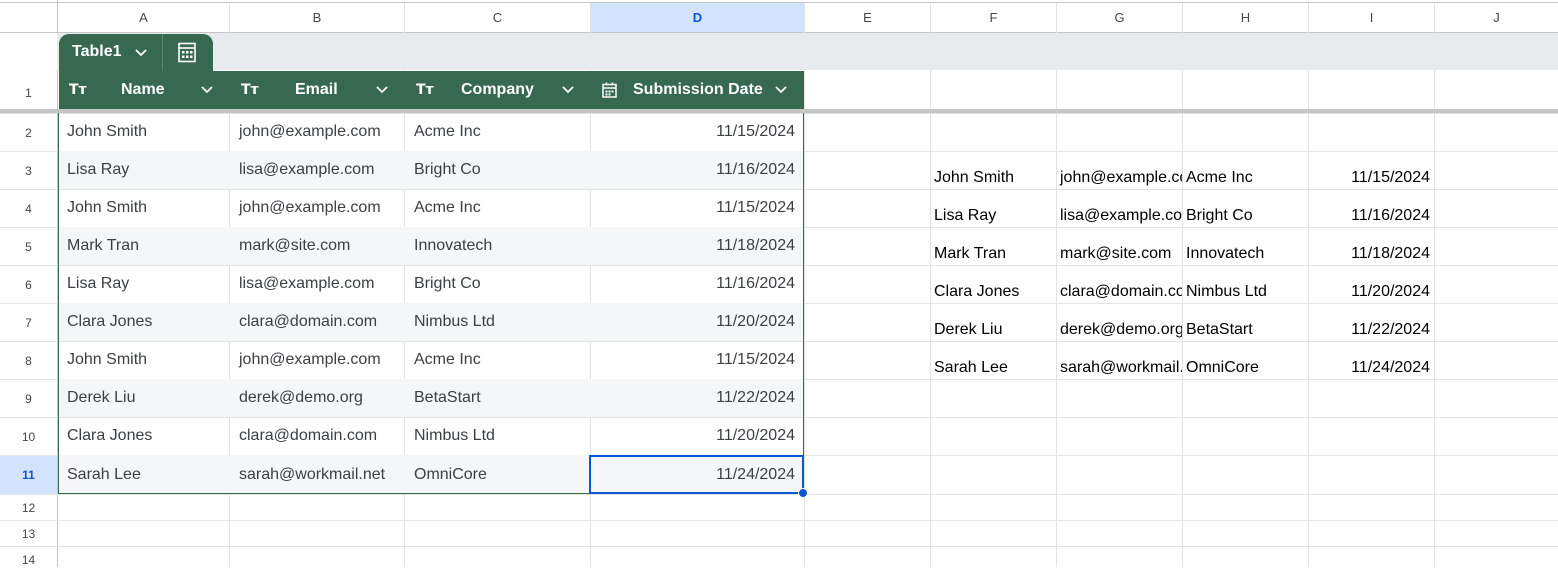 Image resolution: width=1558 pixels, height=572 pixels. What do you see at coordinates (497, 17) in the screenshot?
I see `column-header-c: C` at bounding box center [497, 17].